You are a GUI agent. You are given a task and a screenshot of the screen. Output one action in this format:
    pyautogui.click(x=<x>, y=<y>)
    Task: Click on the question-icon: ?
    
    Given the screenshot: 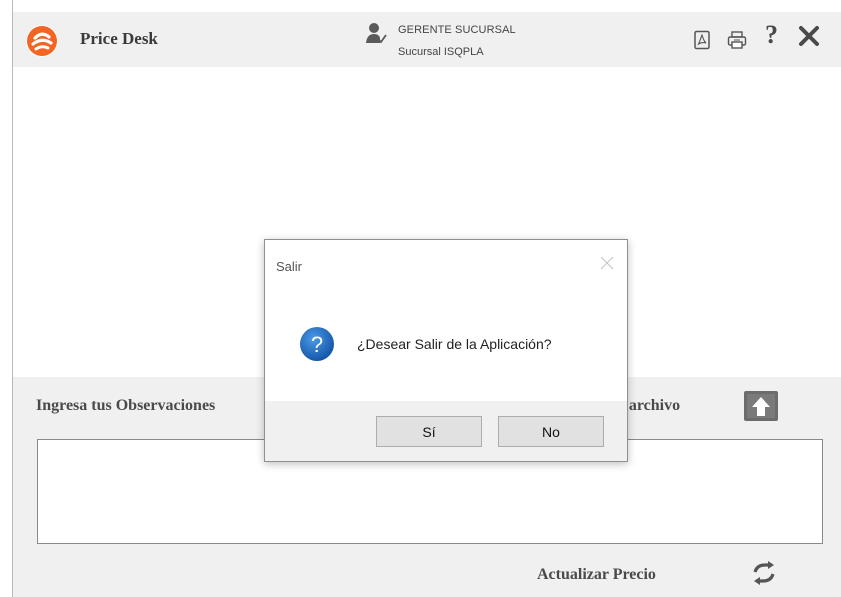 What is the action you would take?
    pyautogui.click(x=317, y=344)
    